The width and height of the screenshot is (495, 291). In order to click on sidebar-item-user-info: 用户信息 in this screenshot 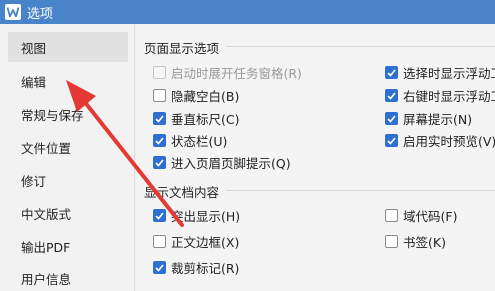, I will do `click(68, 277)`.